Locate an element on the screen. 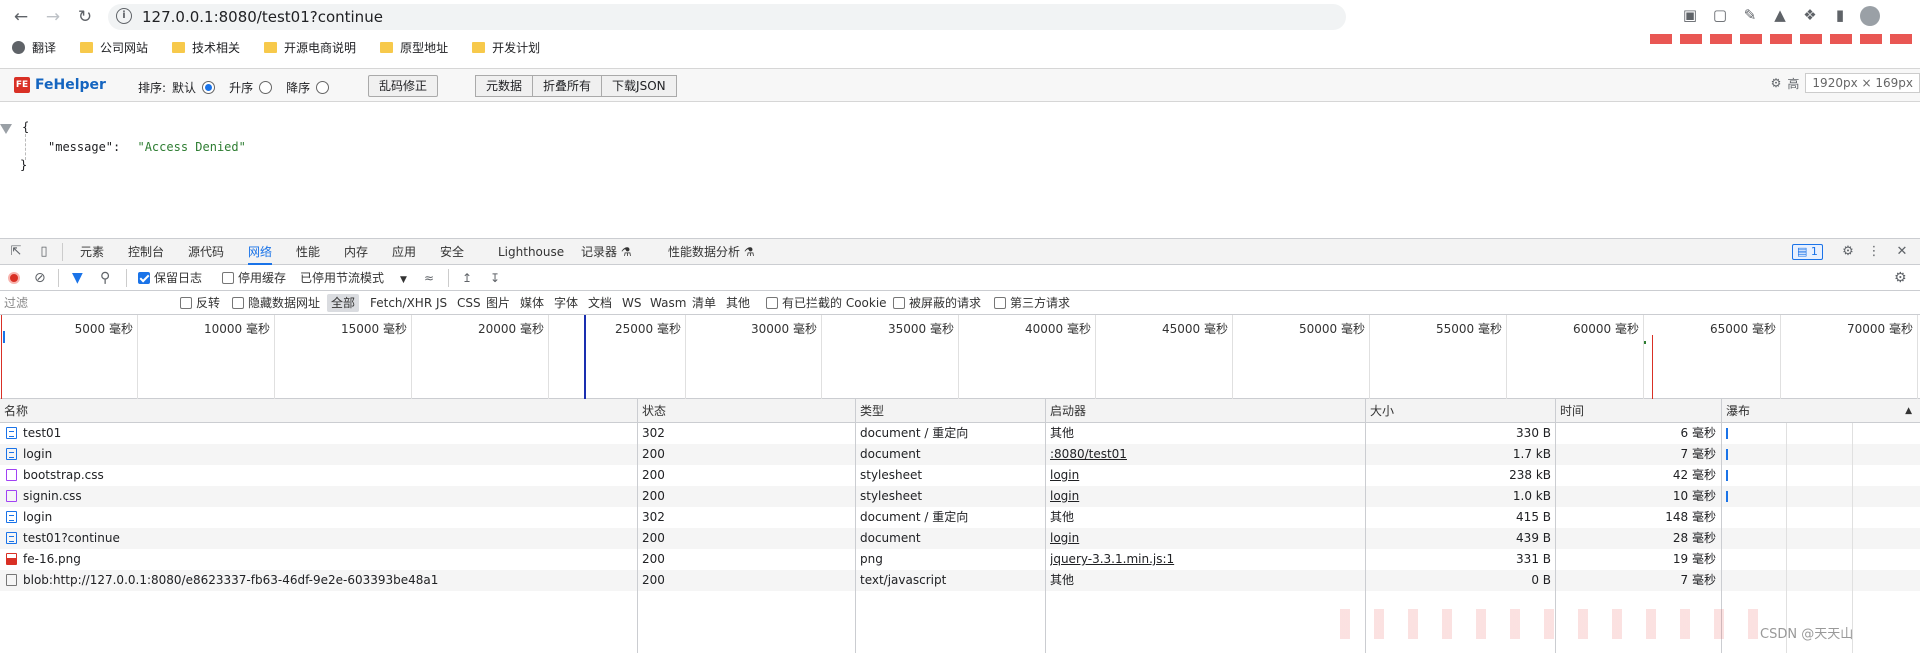 The width and height of the screenshot is (1920, 653). filter-type-media: 媒体 is located at coordinates (532, 303).